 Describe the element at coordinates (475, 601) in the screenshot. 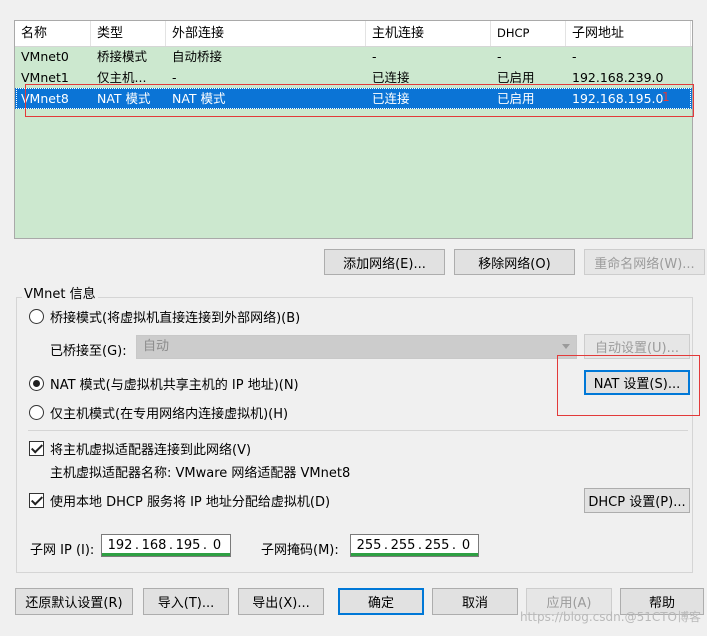

I see `cancel-button: 取消` at that location.